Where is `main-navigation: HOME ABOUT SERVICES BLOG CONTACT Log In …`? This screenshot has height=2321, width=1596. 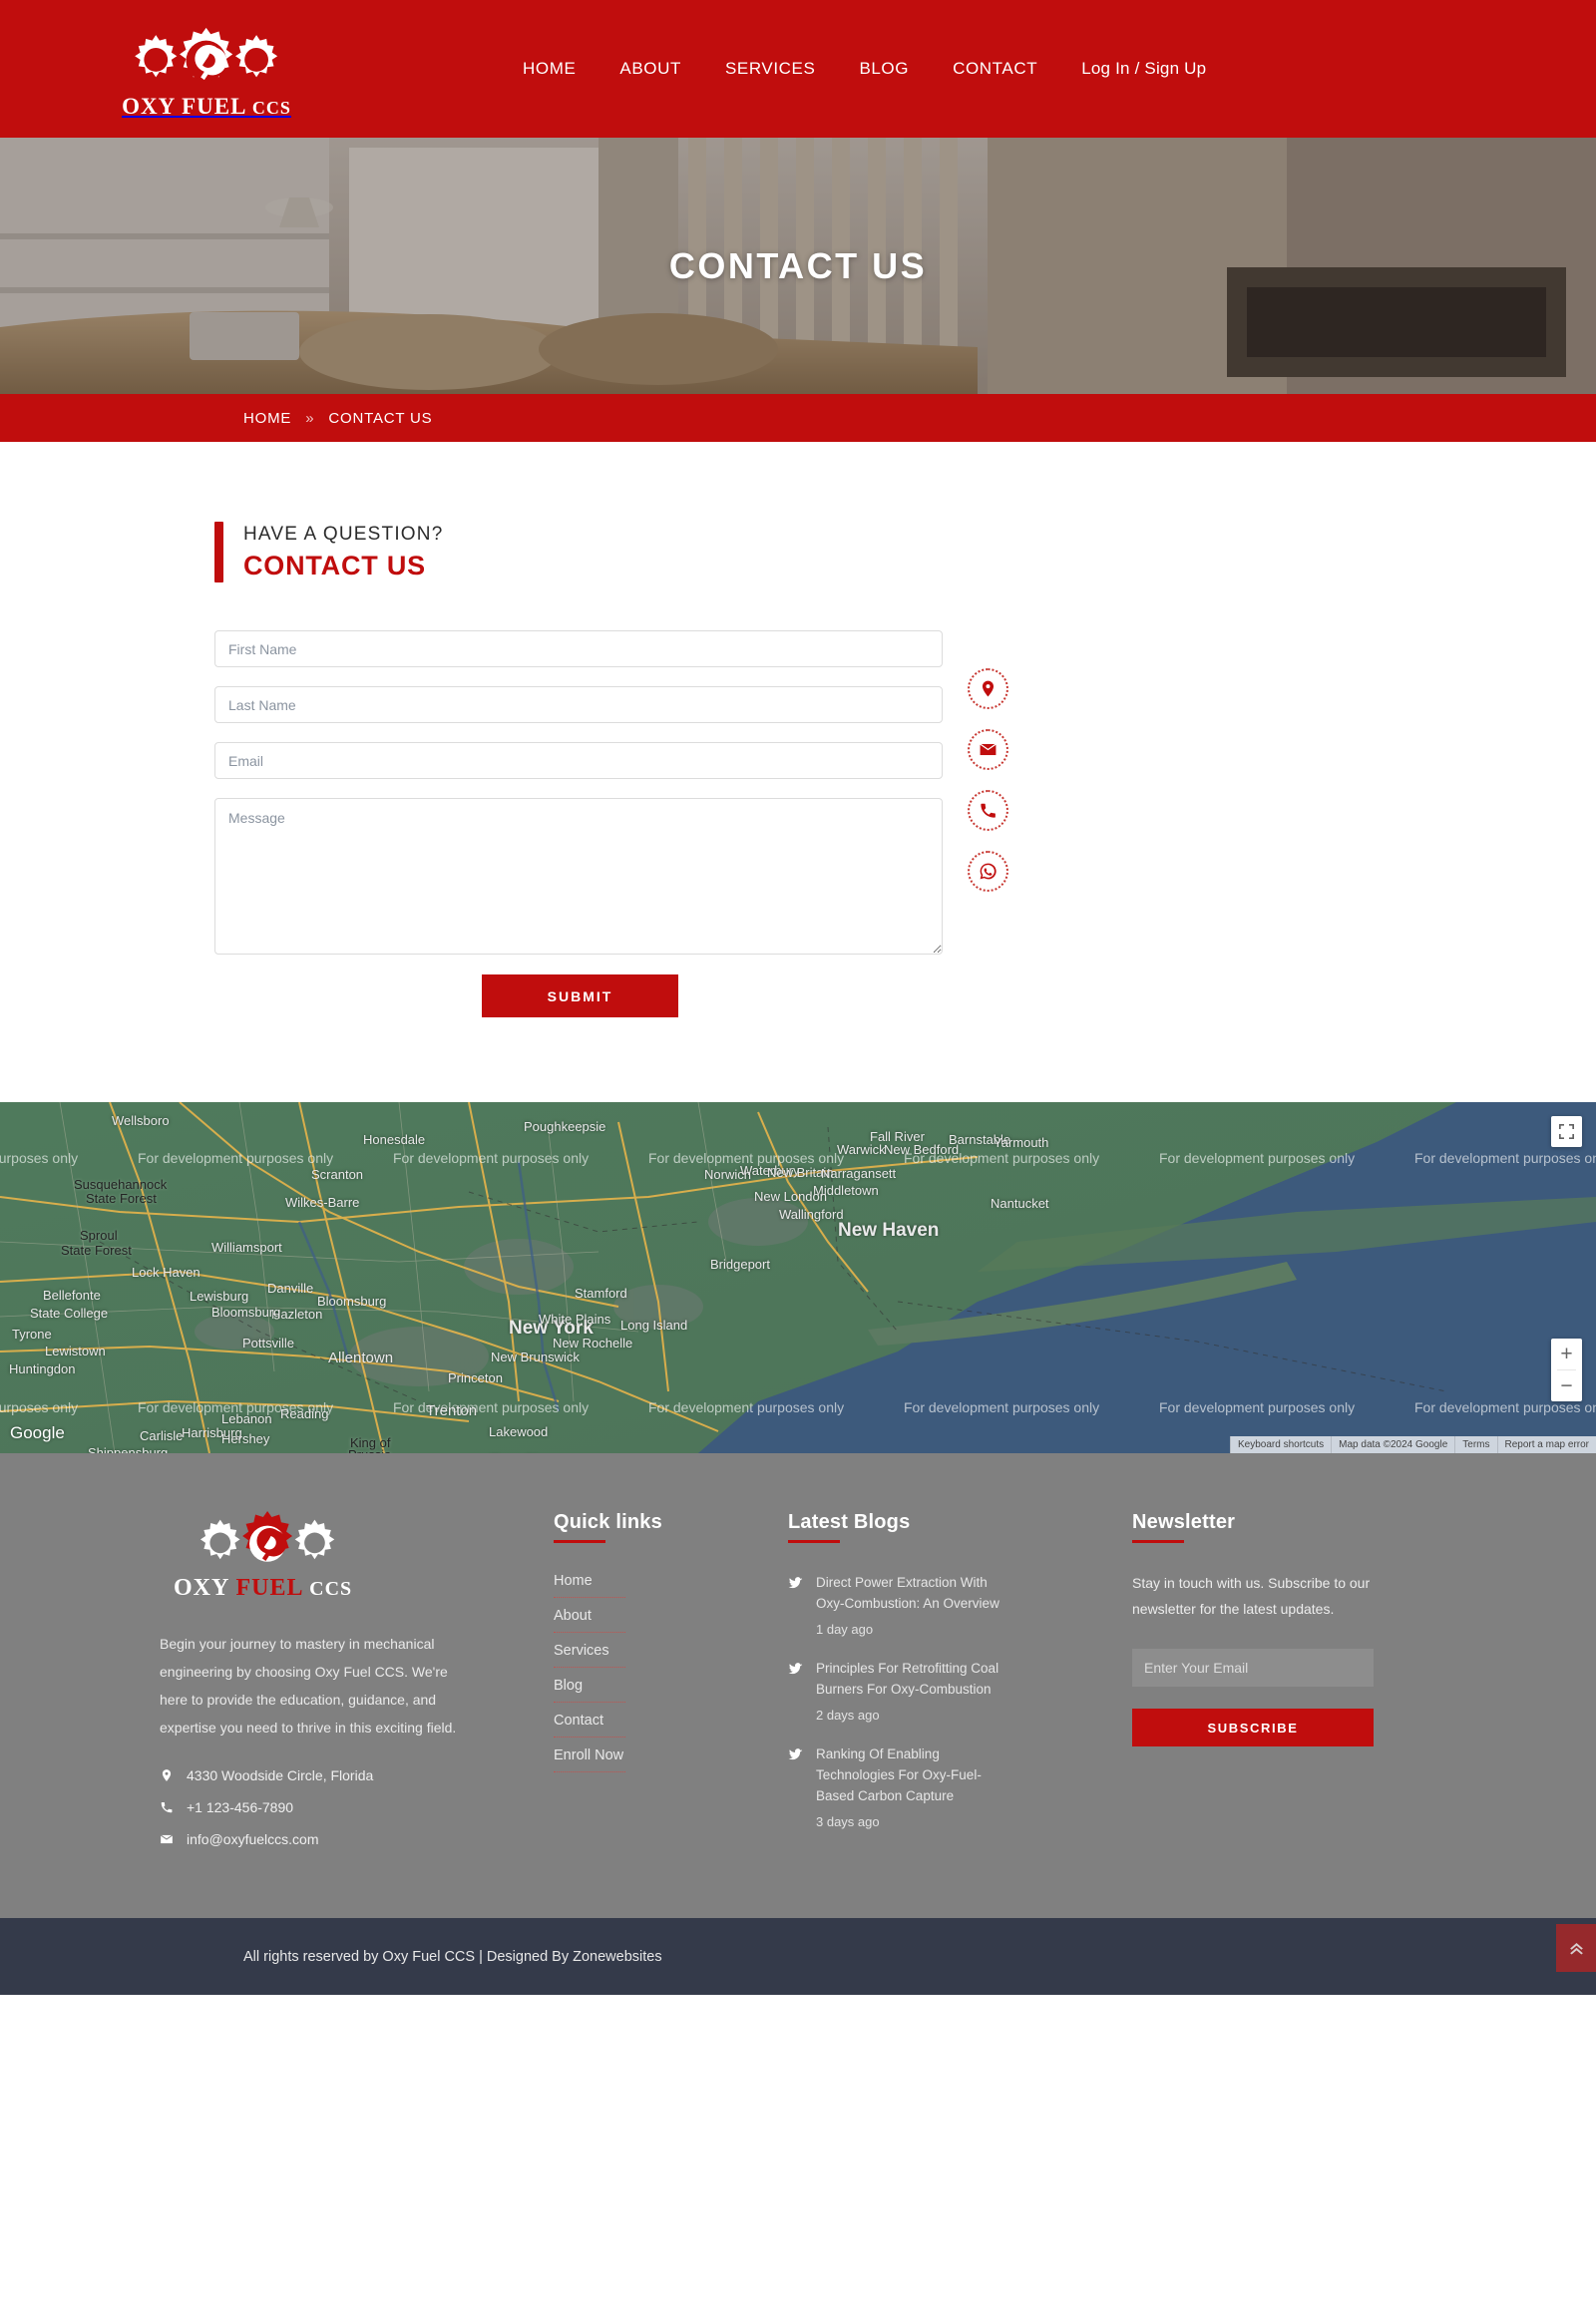
main-navigation: HOME ABOUT SERVICES BLOG CONTACT Log In … is located at coordinates (864, 69).